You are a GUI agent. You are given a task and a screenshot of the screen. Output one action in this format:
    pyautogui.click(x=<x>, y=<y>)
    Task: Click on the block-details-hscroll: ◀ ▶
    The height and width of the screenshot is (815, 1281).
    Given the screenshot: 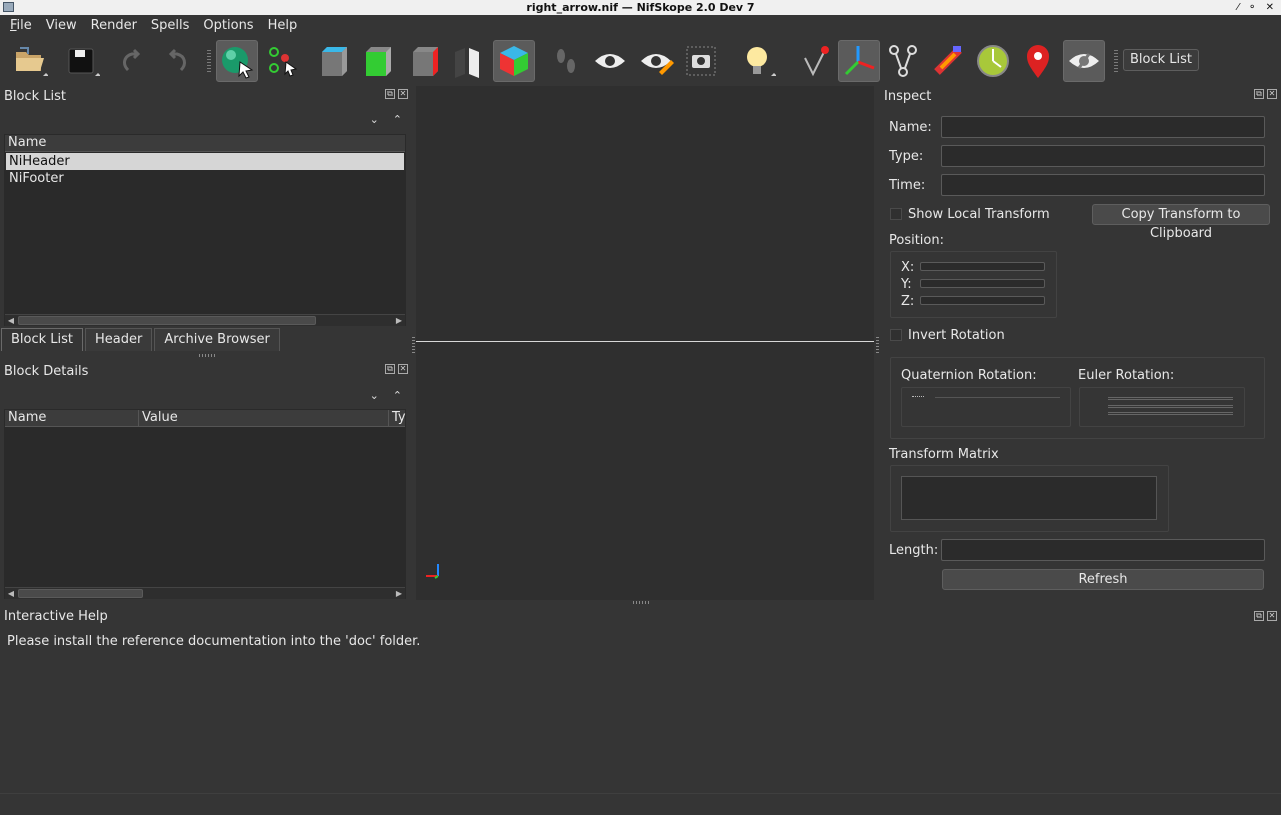 What is the action you would take?
    pyautogui.click(x=205, y=593)
    